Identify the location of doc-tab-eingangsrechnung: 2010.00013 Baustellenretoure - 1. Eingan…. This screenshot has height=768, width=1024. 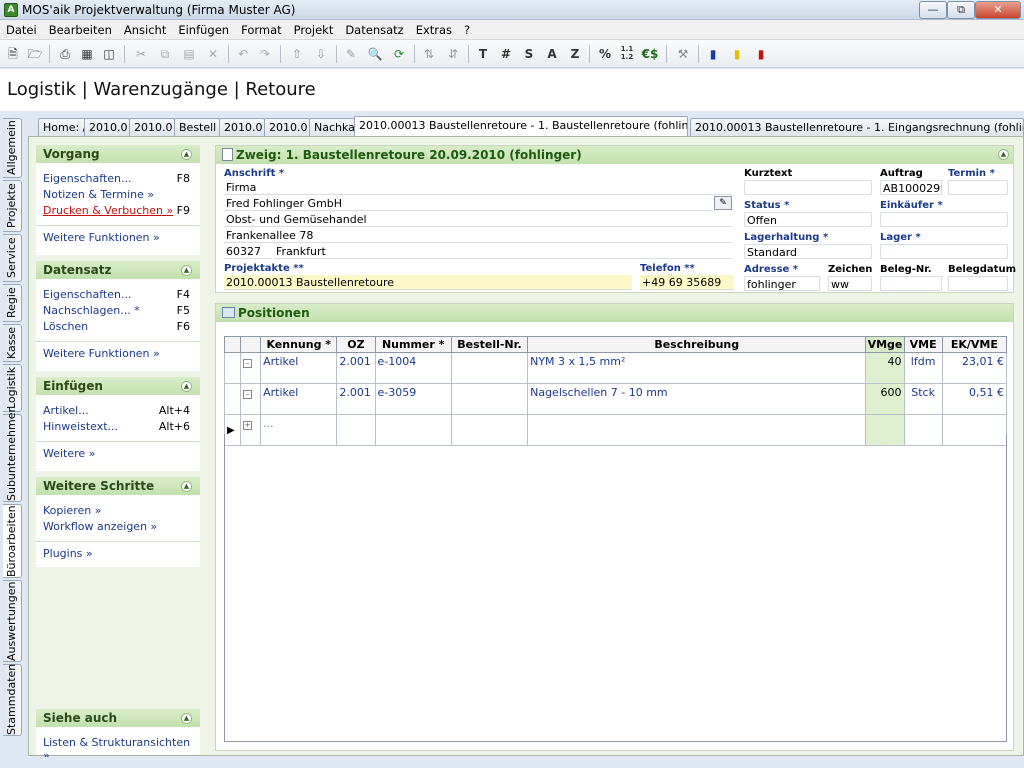
(857, 127).